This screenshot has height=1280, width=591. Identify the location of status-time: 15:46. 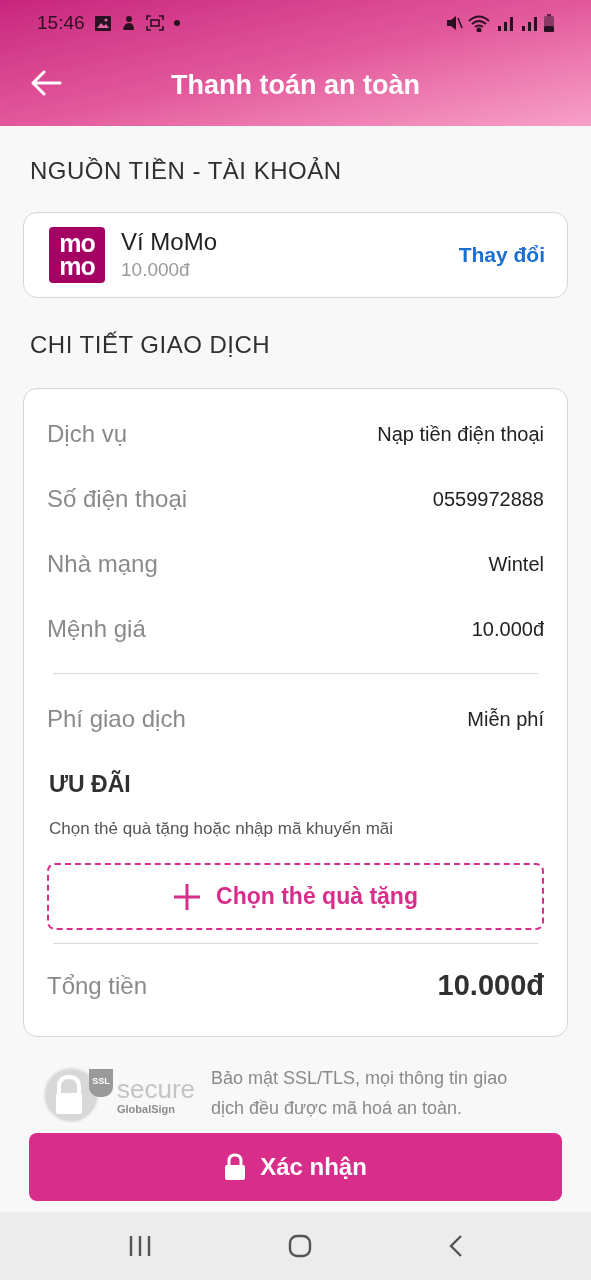
(61, 22).